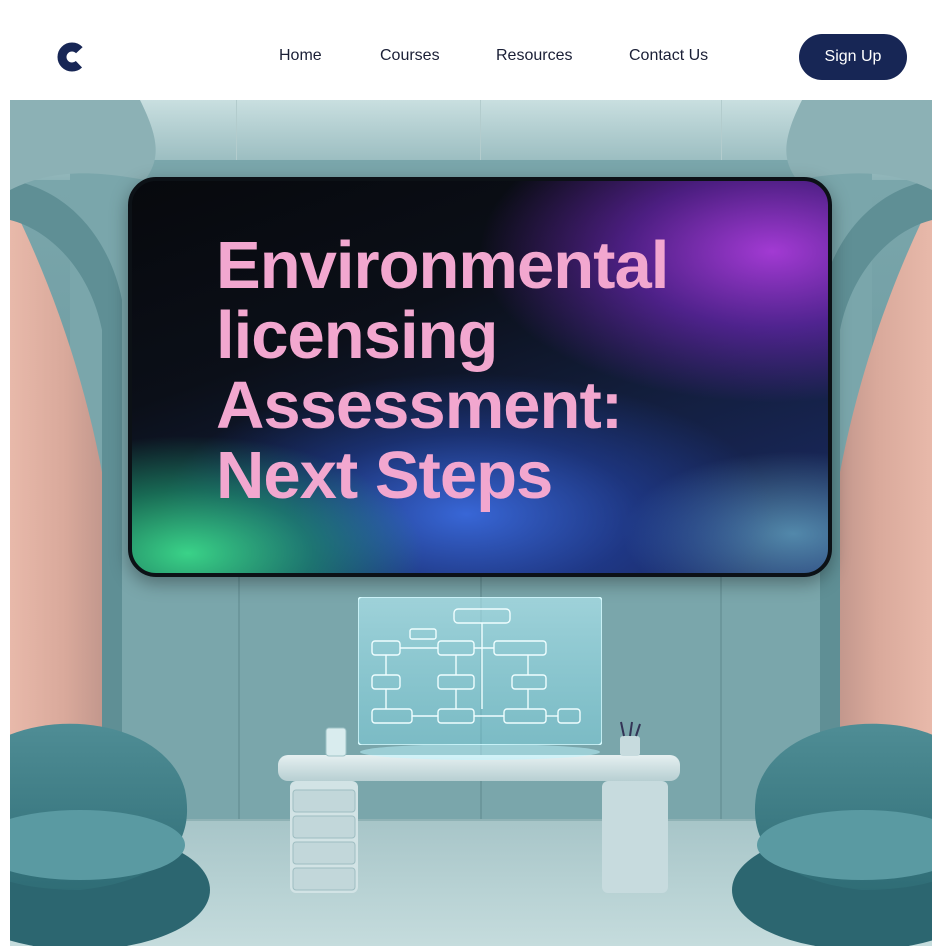  I want to click on nav-home-link: Home, so click(300, 56).